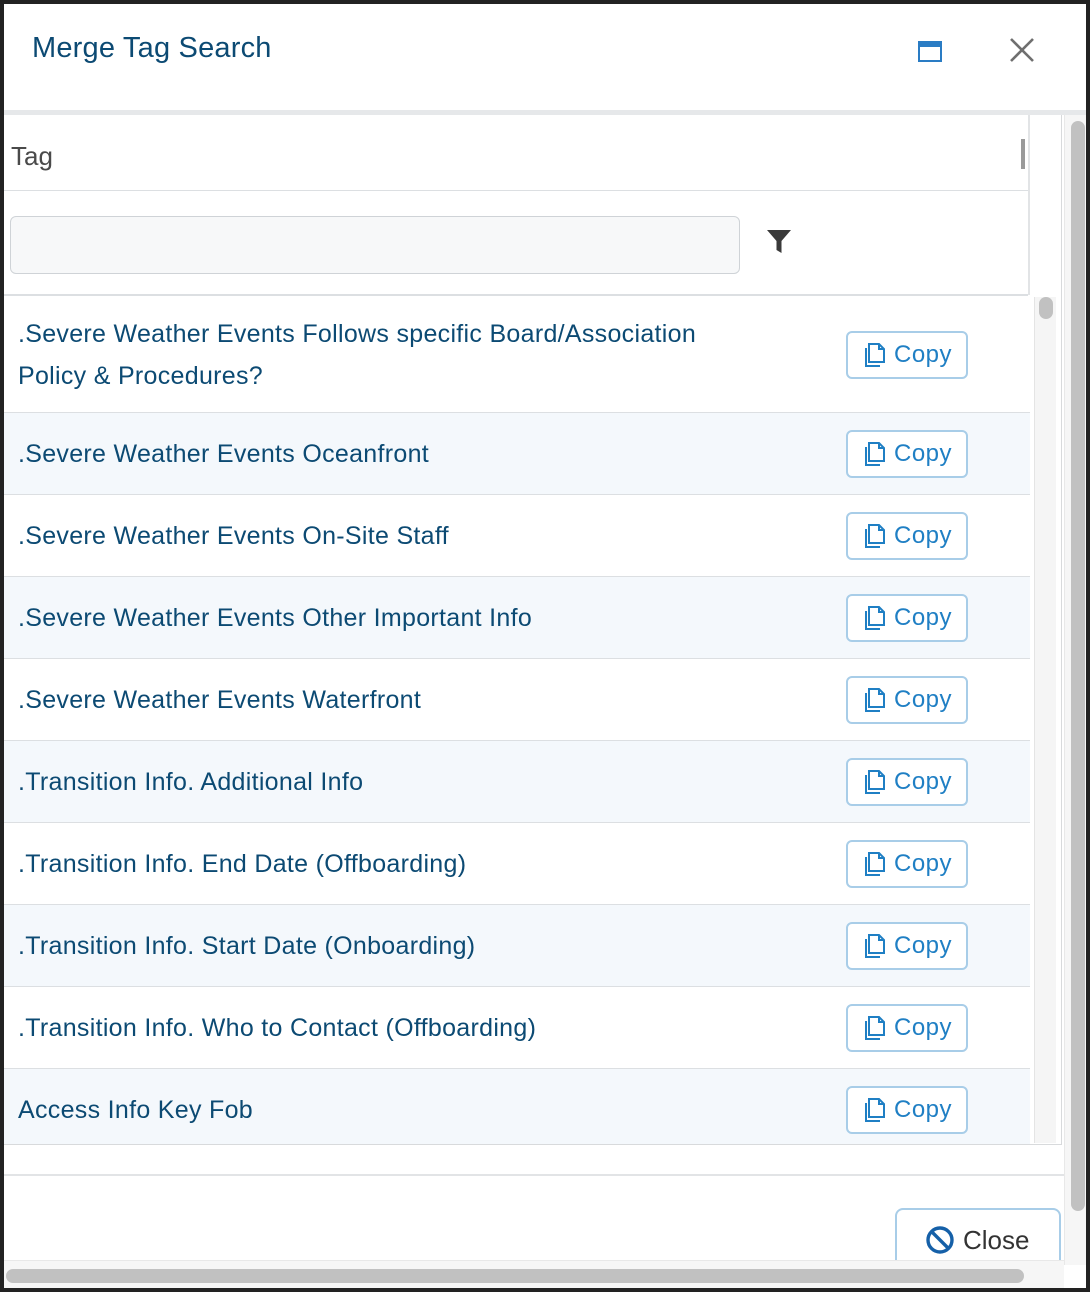  I want to click on vertical-scrollbar, so click(1075, 690).